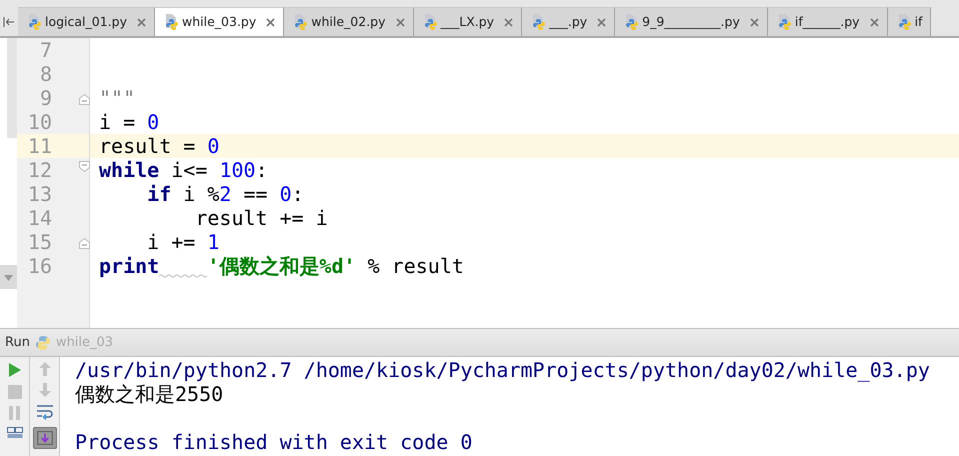 This screenshot has height=456, width=959. What do you see at coordinates (86, 21) in the screenshot?
I see `file-tab: logical_01.py` at bounding box center [86, 21].